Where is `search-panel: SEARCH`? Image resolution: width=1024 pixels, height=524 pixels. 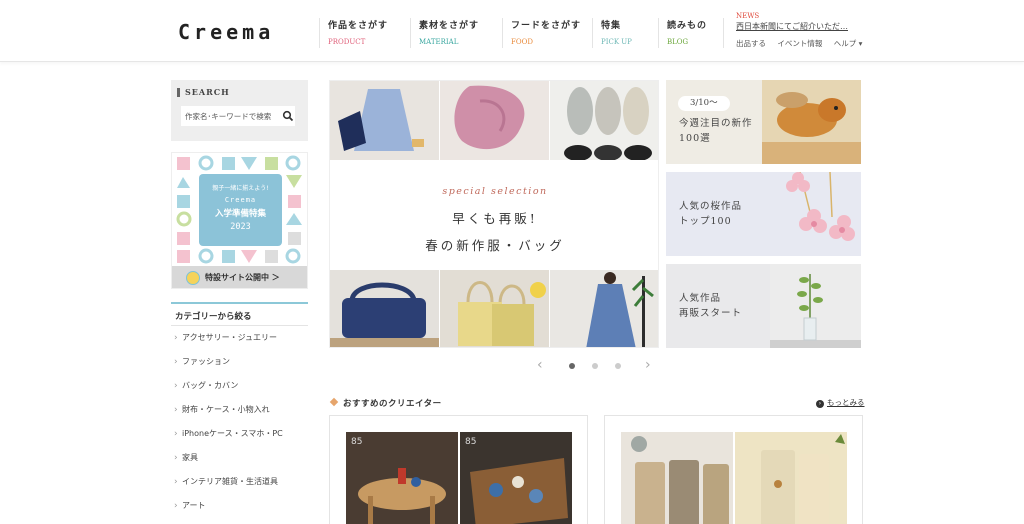 search-panel: SEARCH is located at coordinates (239, 110).